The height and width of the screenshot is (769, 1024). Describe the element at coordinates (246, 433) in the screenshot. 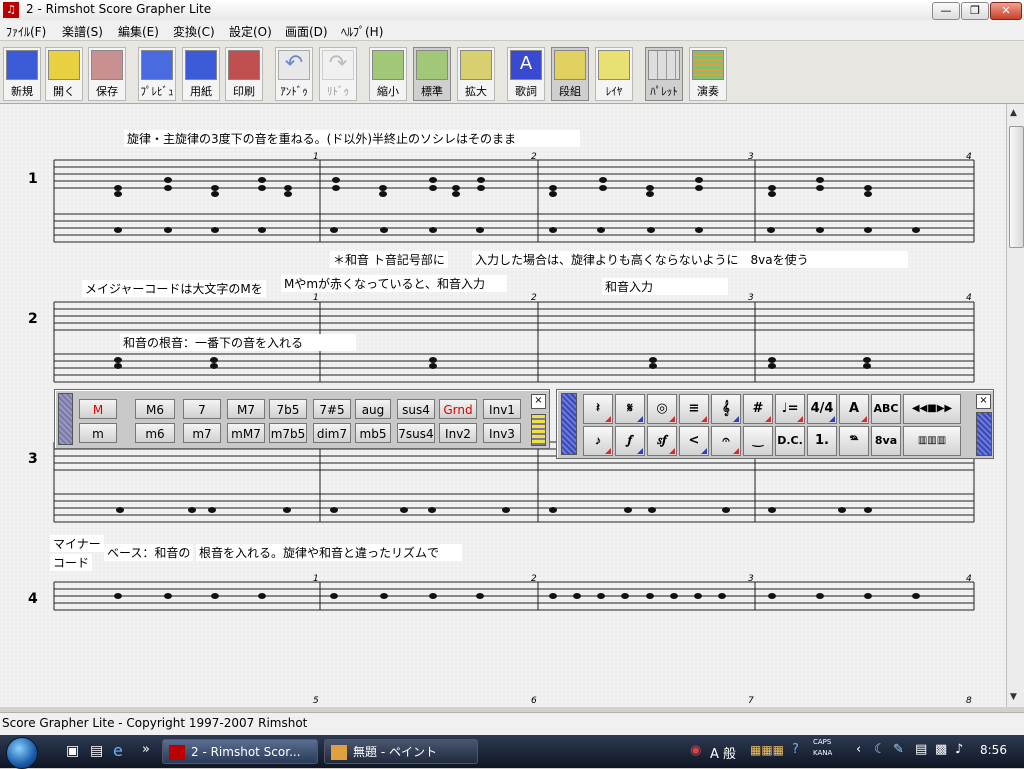

I see `chord-button: mM7` at that location.